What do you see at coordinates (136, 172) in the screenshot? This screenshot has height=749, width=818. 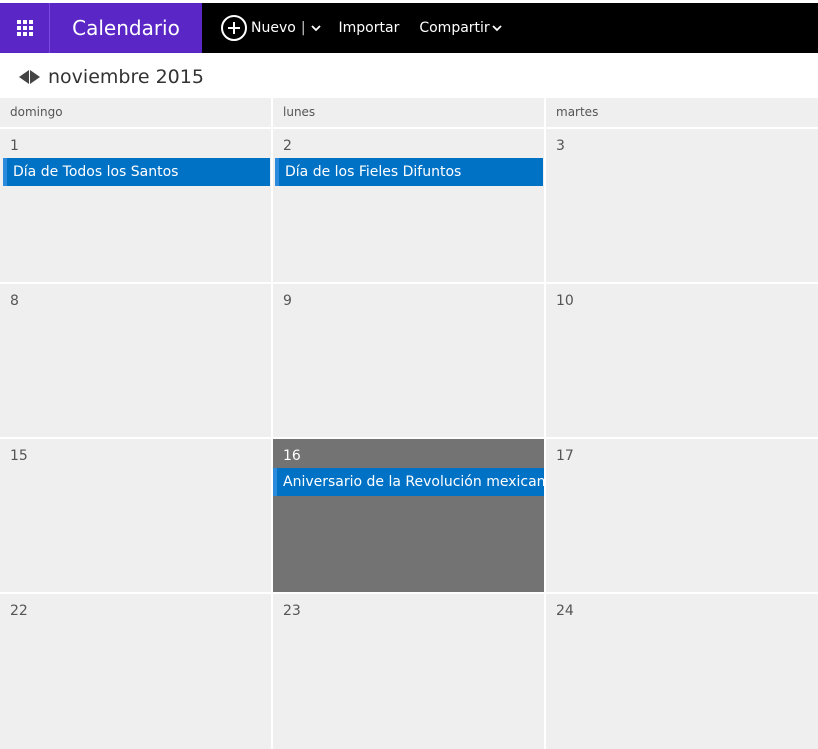 I see `calendar-event: Día de Todos los Santos` at bounding box center [136, 172].